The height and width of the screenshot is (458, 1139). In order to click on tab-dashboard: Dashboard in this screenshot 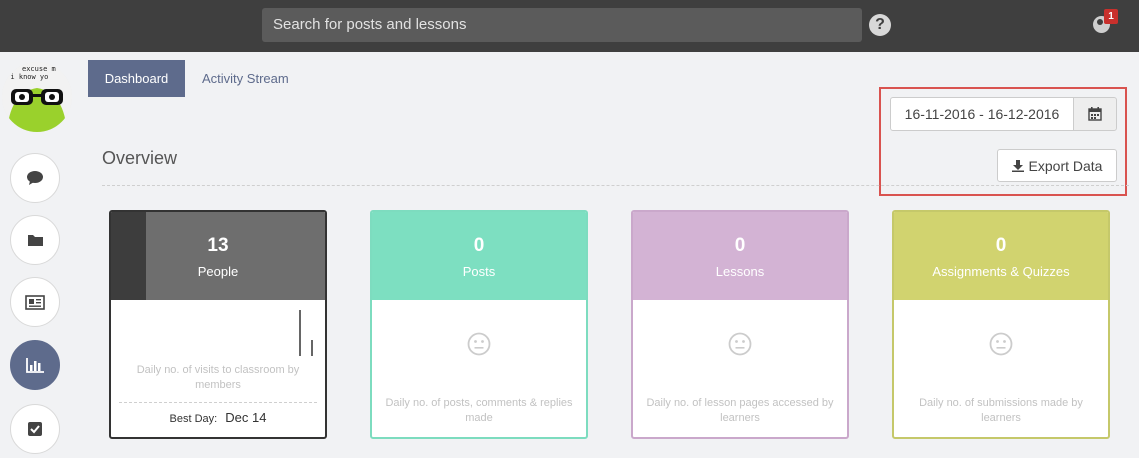, I will do `click(136, 78)`.